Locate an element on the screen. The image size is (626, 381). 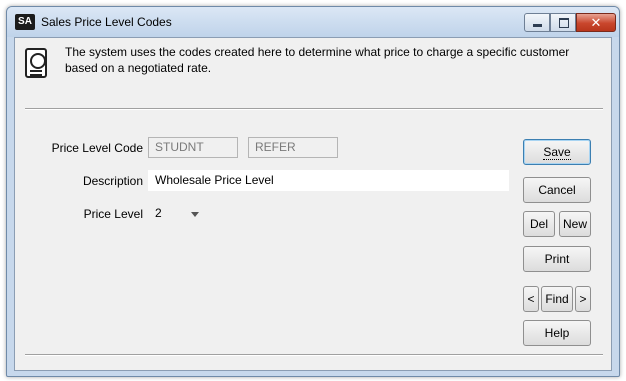
new-button: New is located at coordinates (575, 224).